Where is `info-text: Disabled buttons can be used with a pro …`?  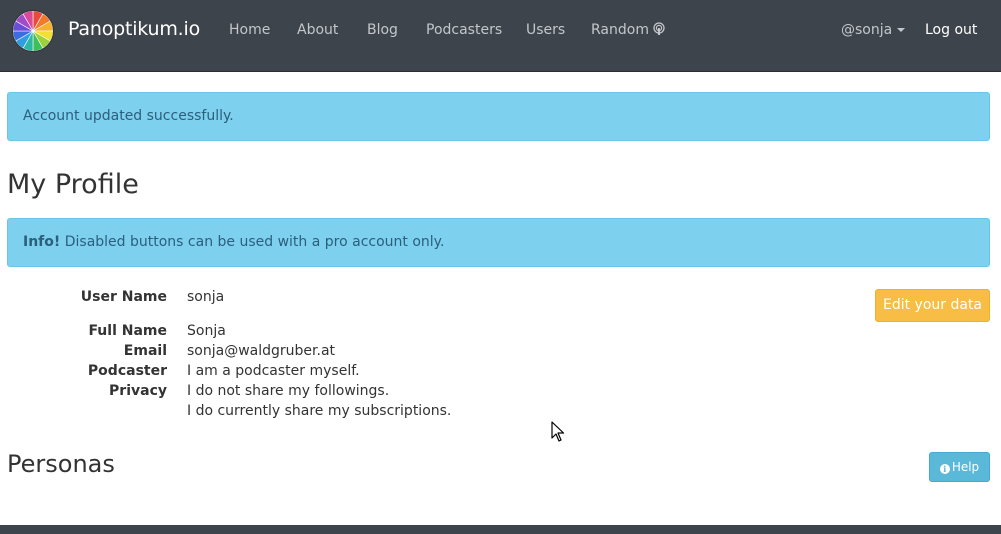
info-text: Disabled buttons can be used with a pro … is located at coordinates (252, 242).